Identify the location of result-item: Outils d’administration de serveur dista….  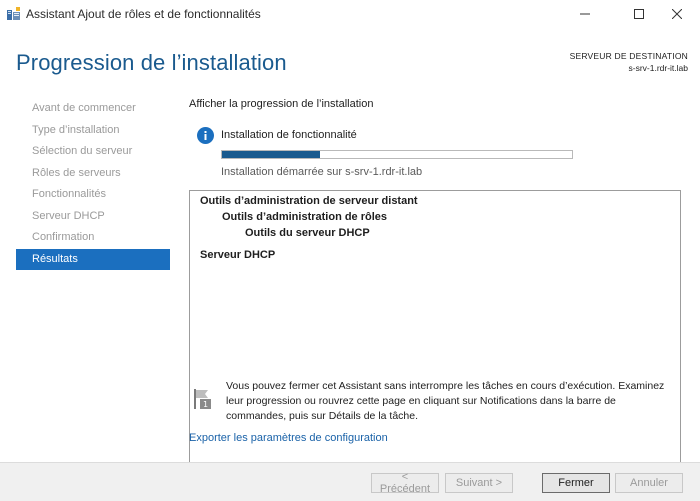
(309, 201).